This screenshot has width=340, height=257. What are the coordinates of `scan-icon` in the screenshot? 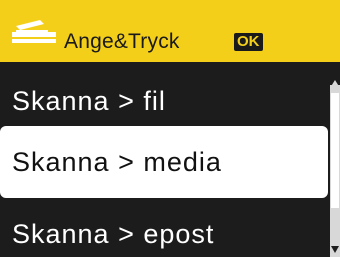 It's located at (34, 31).